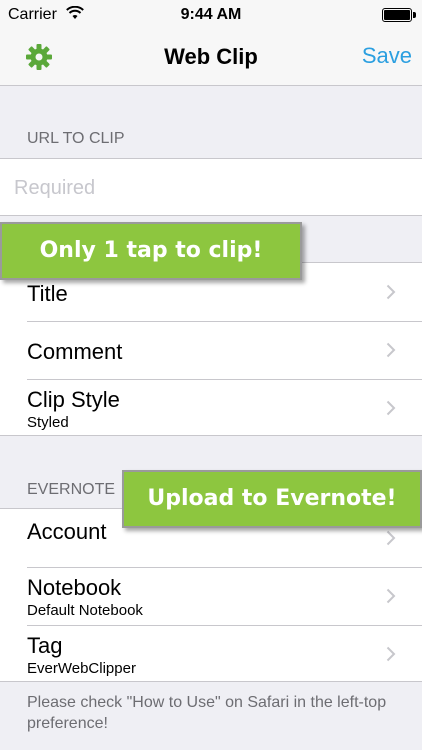 The width and height of the screenshot is (422, 750). What do you see at coordinates (67, 531) in the screenshot?
I see `row-account-label: Account` at bounding box center [67, 531].